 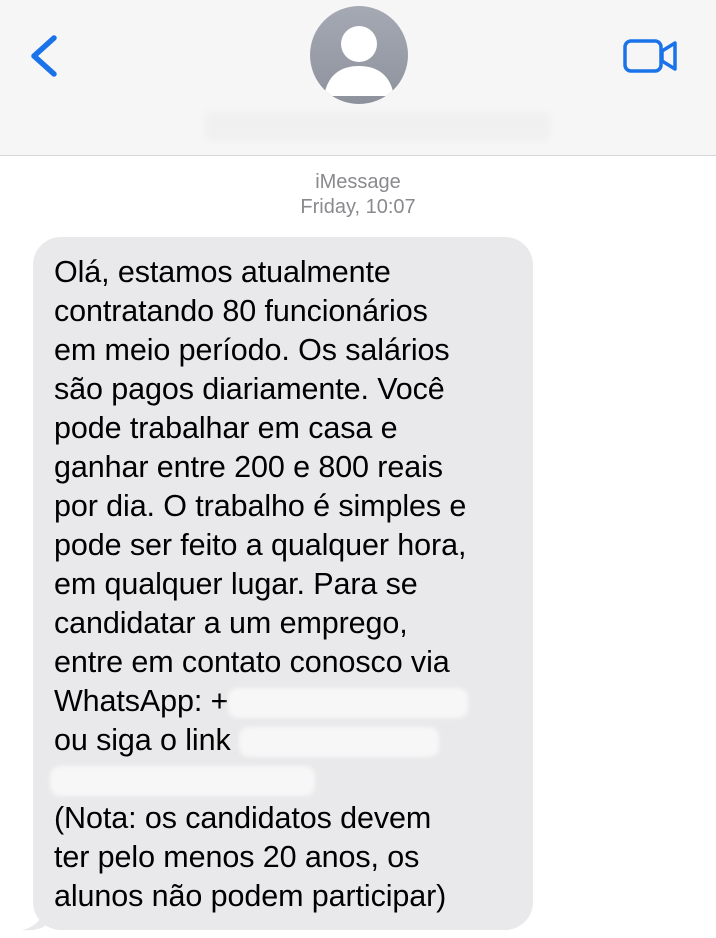 I want to click on facetime-video-button, so click(x=651, y=56).